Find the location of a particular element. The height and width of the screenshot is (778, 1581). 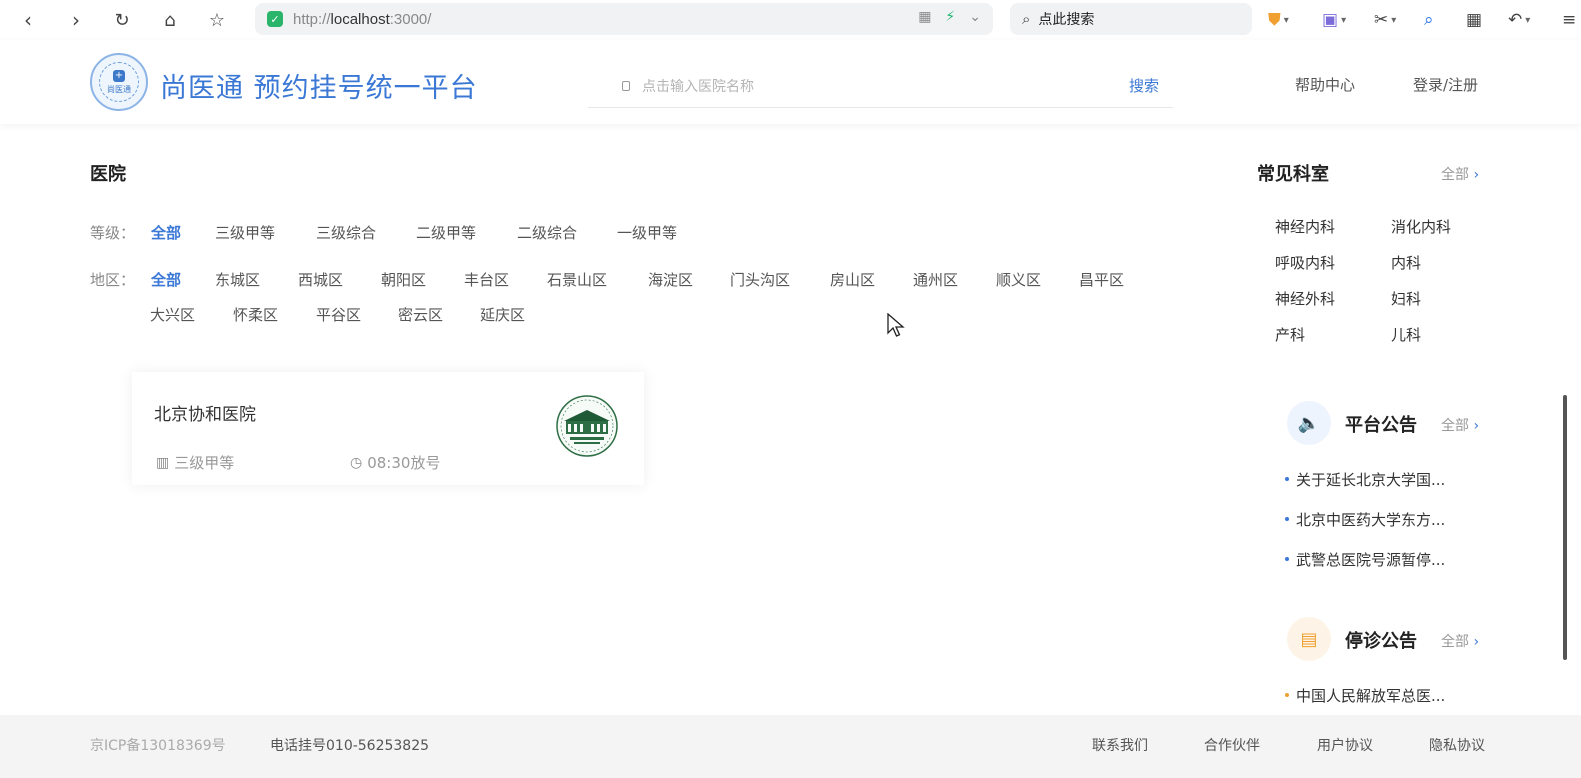

footer-link-contact: 联系我们 is located at coordinates (1120, 745).